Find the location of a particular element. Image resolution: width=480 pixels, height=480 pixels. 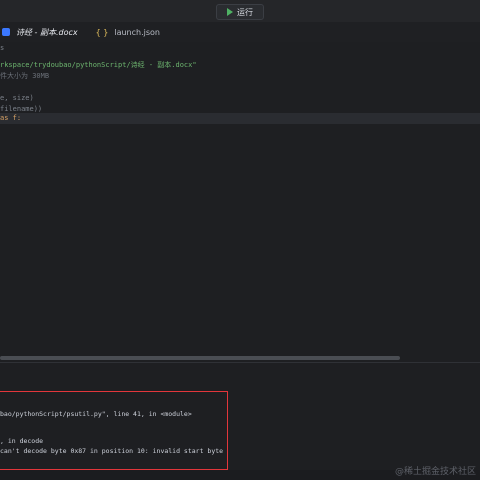

tab-launch-json: { } launch.json is located at coordinates (128, 32).